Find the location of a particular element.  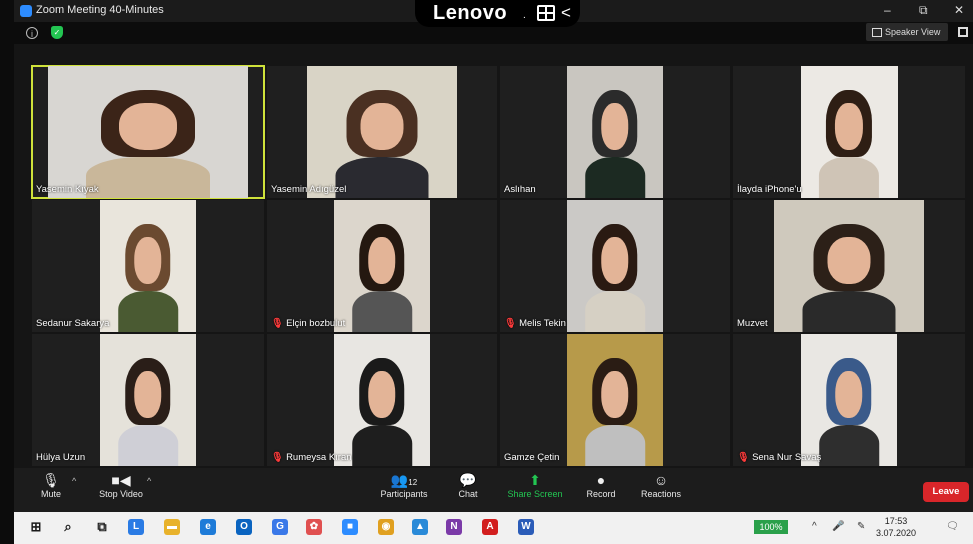

back-arrow-icon: < is located at coordinates (566, 13).